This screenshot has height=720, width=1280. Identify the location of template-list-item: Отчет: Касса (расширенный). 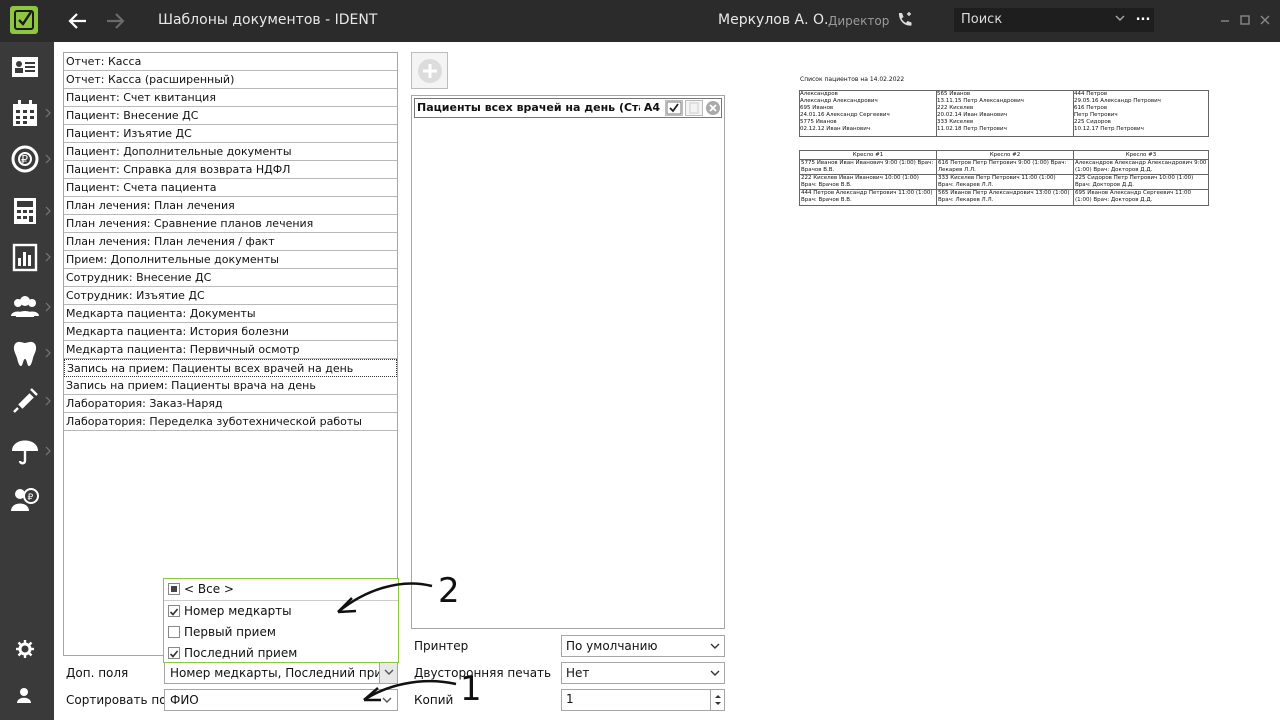
(230, 80).